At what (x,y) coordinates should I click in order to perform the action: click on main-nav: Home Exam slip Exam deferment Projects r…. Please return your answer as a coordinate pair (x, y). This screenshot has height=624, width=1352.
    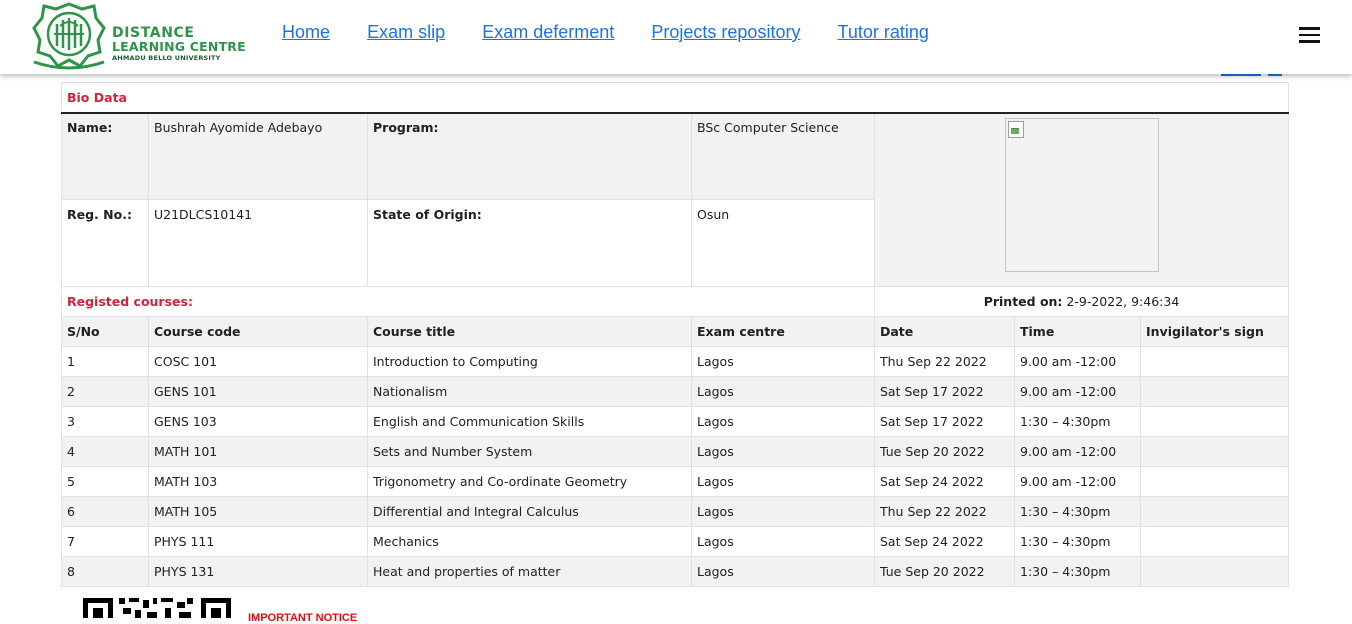
    Looking at the image, I should click on (621, 32).